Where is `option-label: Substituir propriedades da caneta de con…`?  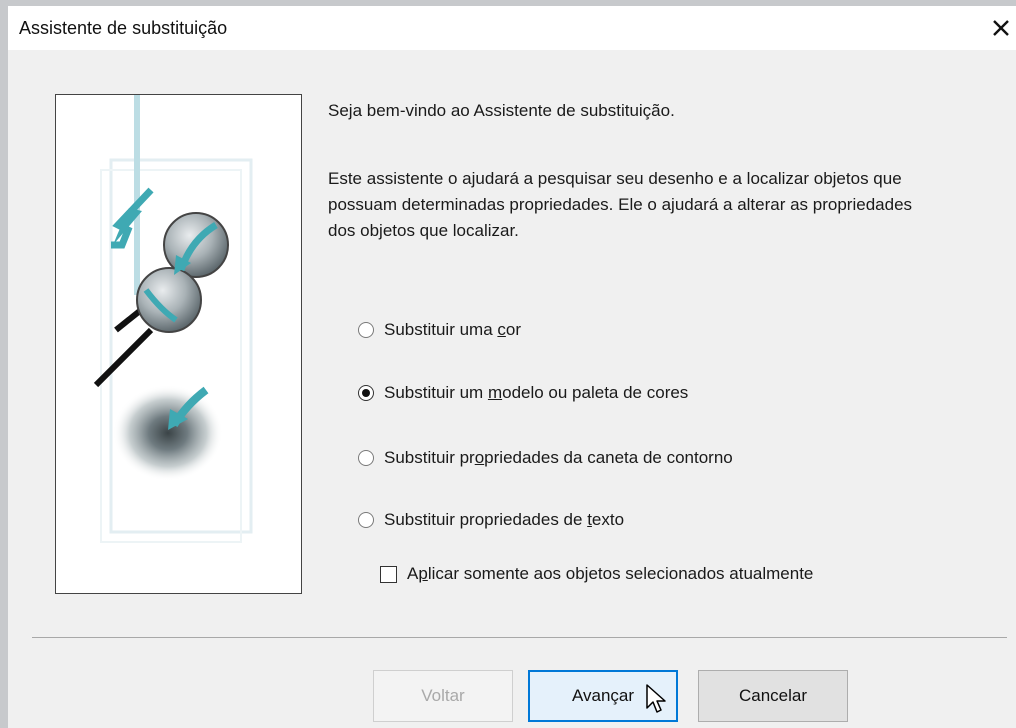
option-label: Substituir propriedades da caneta de con… is located at coordinates (558, 457).